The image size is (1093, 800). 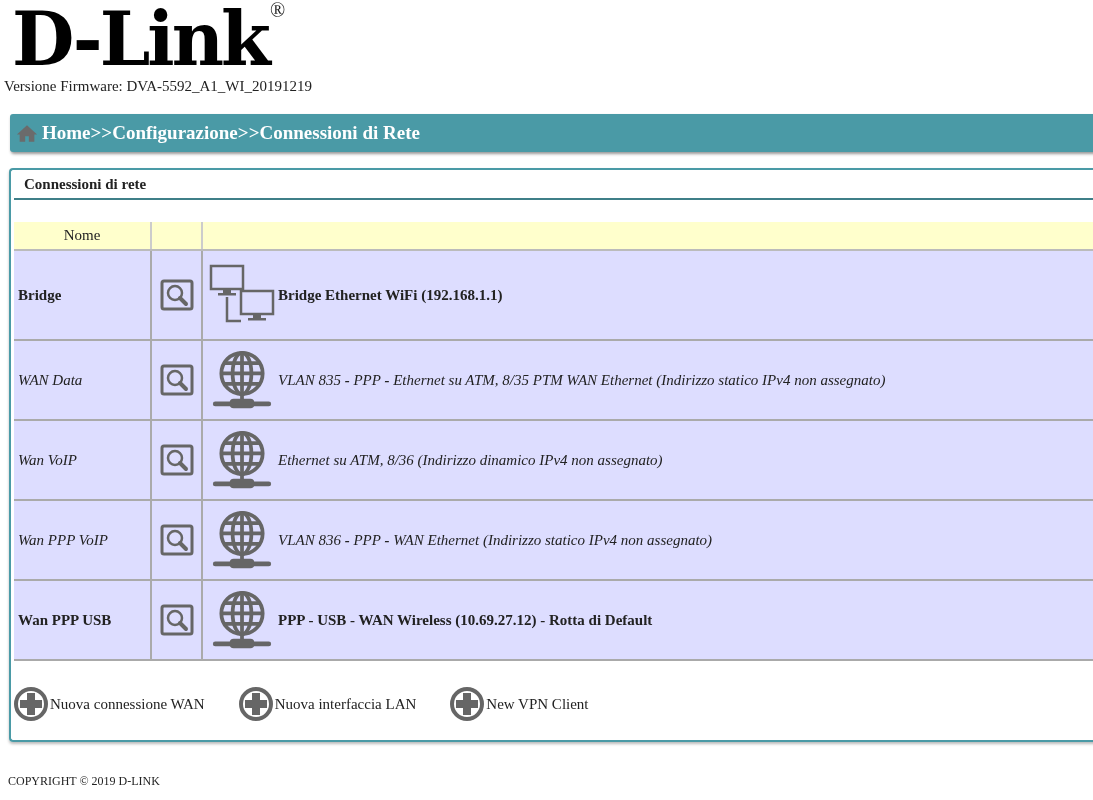 I want to click on connection-name: Wan VoIP, so click(x=82, y=460).